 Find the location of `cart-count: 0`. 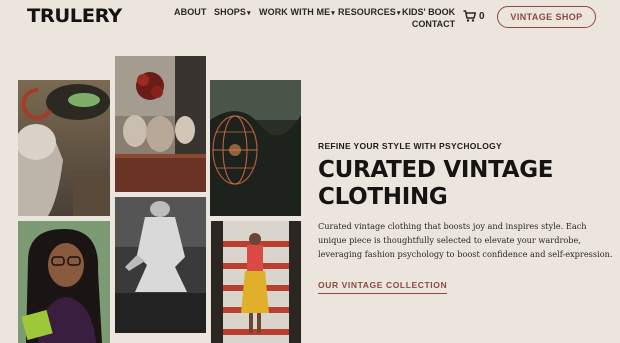

cart-count: 0 is located at coordinates (482, 16).